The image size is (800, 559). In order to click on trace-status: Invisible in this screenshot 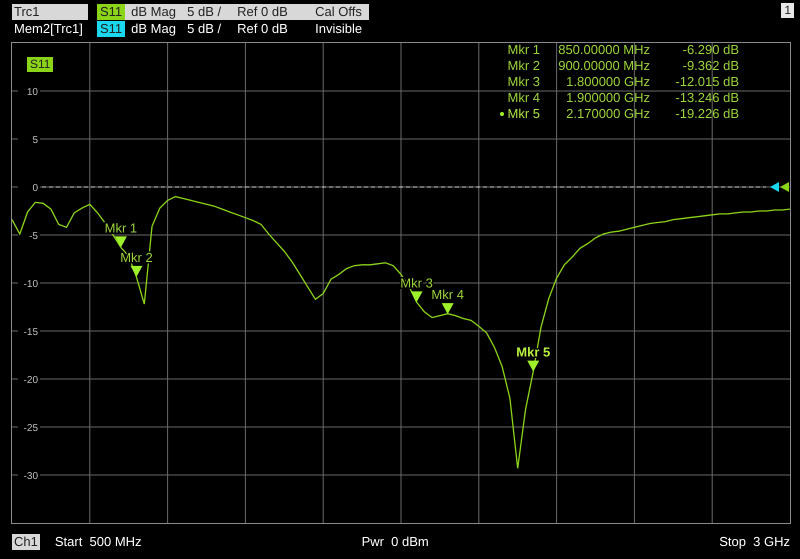, I will do `click(339, 28)`.